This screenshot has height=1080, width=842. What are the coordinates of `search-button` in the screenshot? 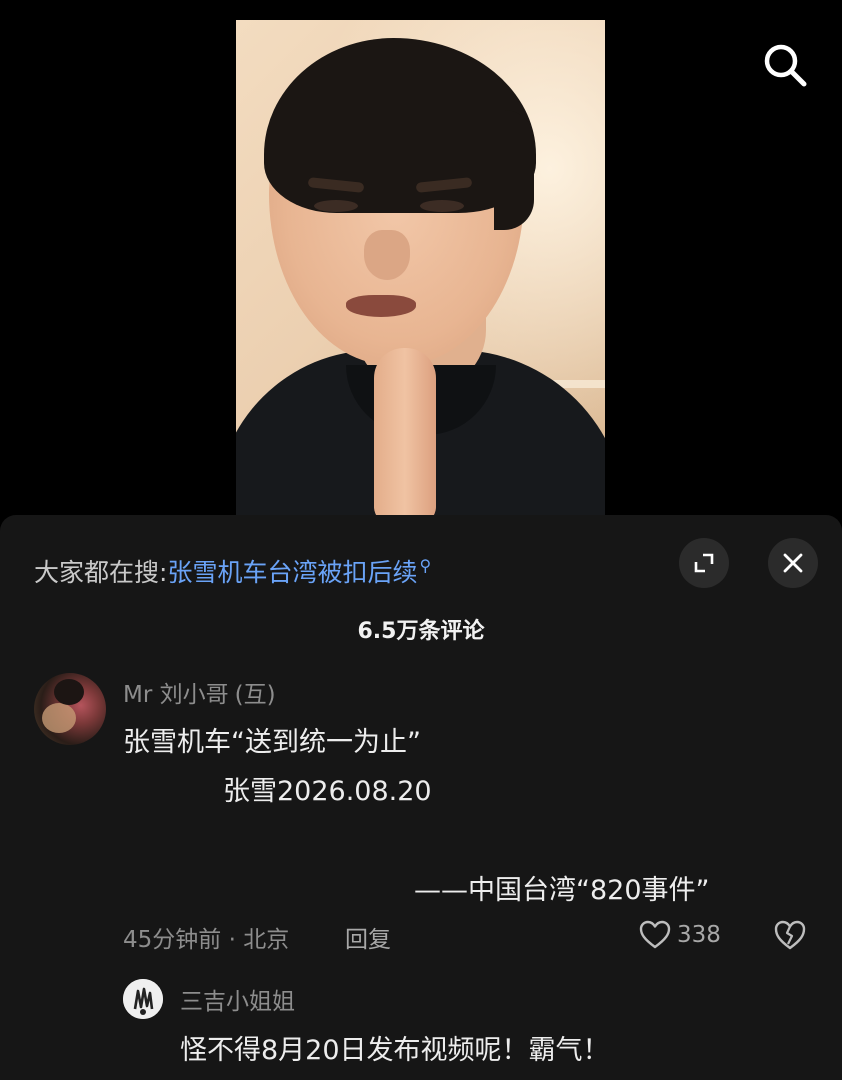 It's located at (785, 65).